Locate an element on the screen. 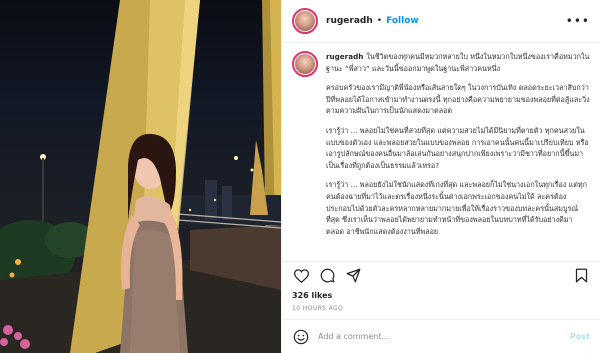 The image size is (600, 353). share-glyph is located at coordinates (353, 275).